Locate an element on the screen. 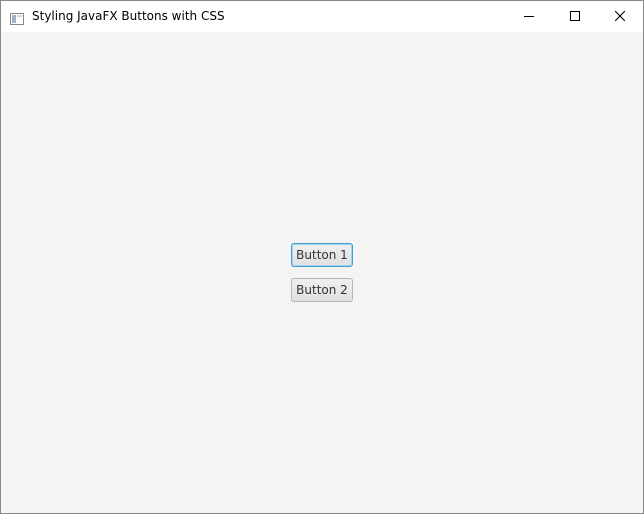 The image size is (644, 514). minimize-icon is located at coordinates (529, 16).